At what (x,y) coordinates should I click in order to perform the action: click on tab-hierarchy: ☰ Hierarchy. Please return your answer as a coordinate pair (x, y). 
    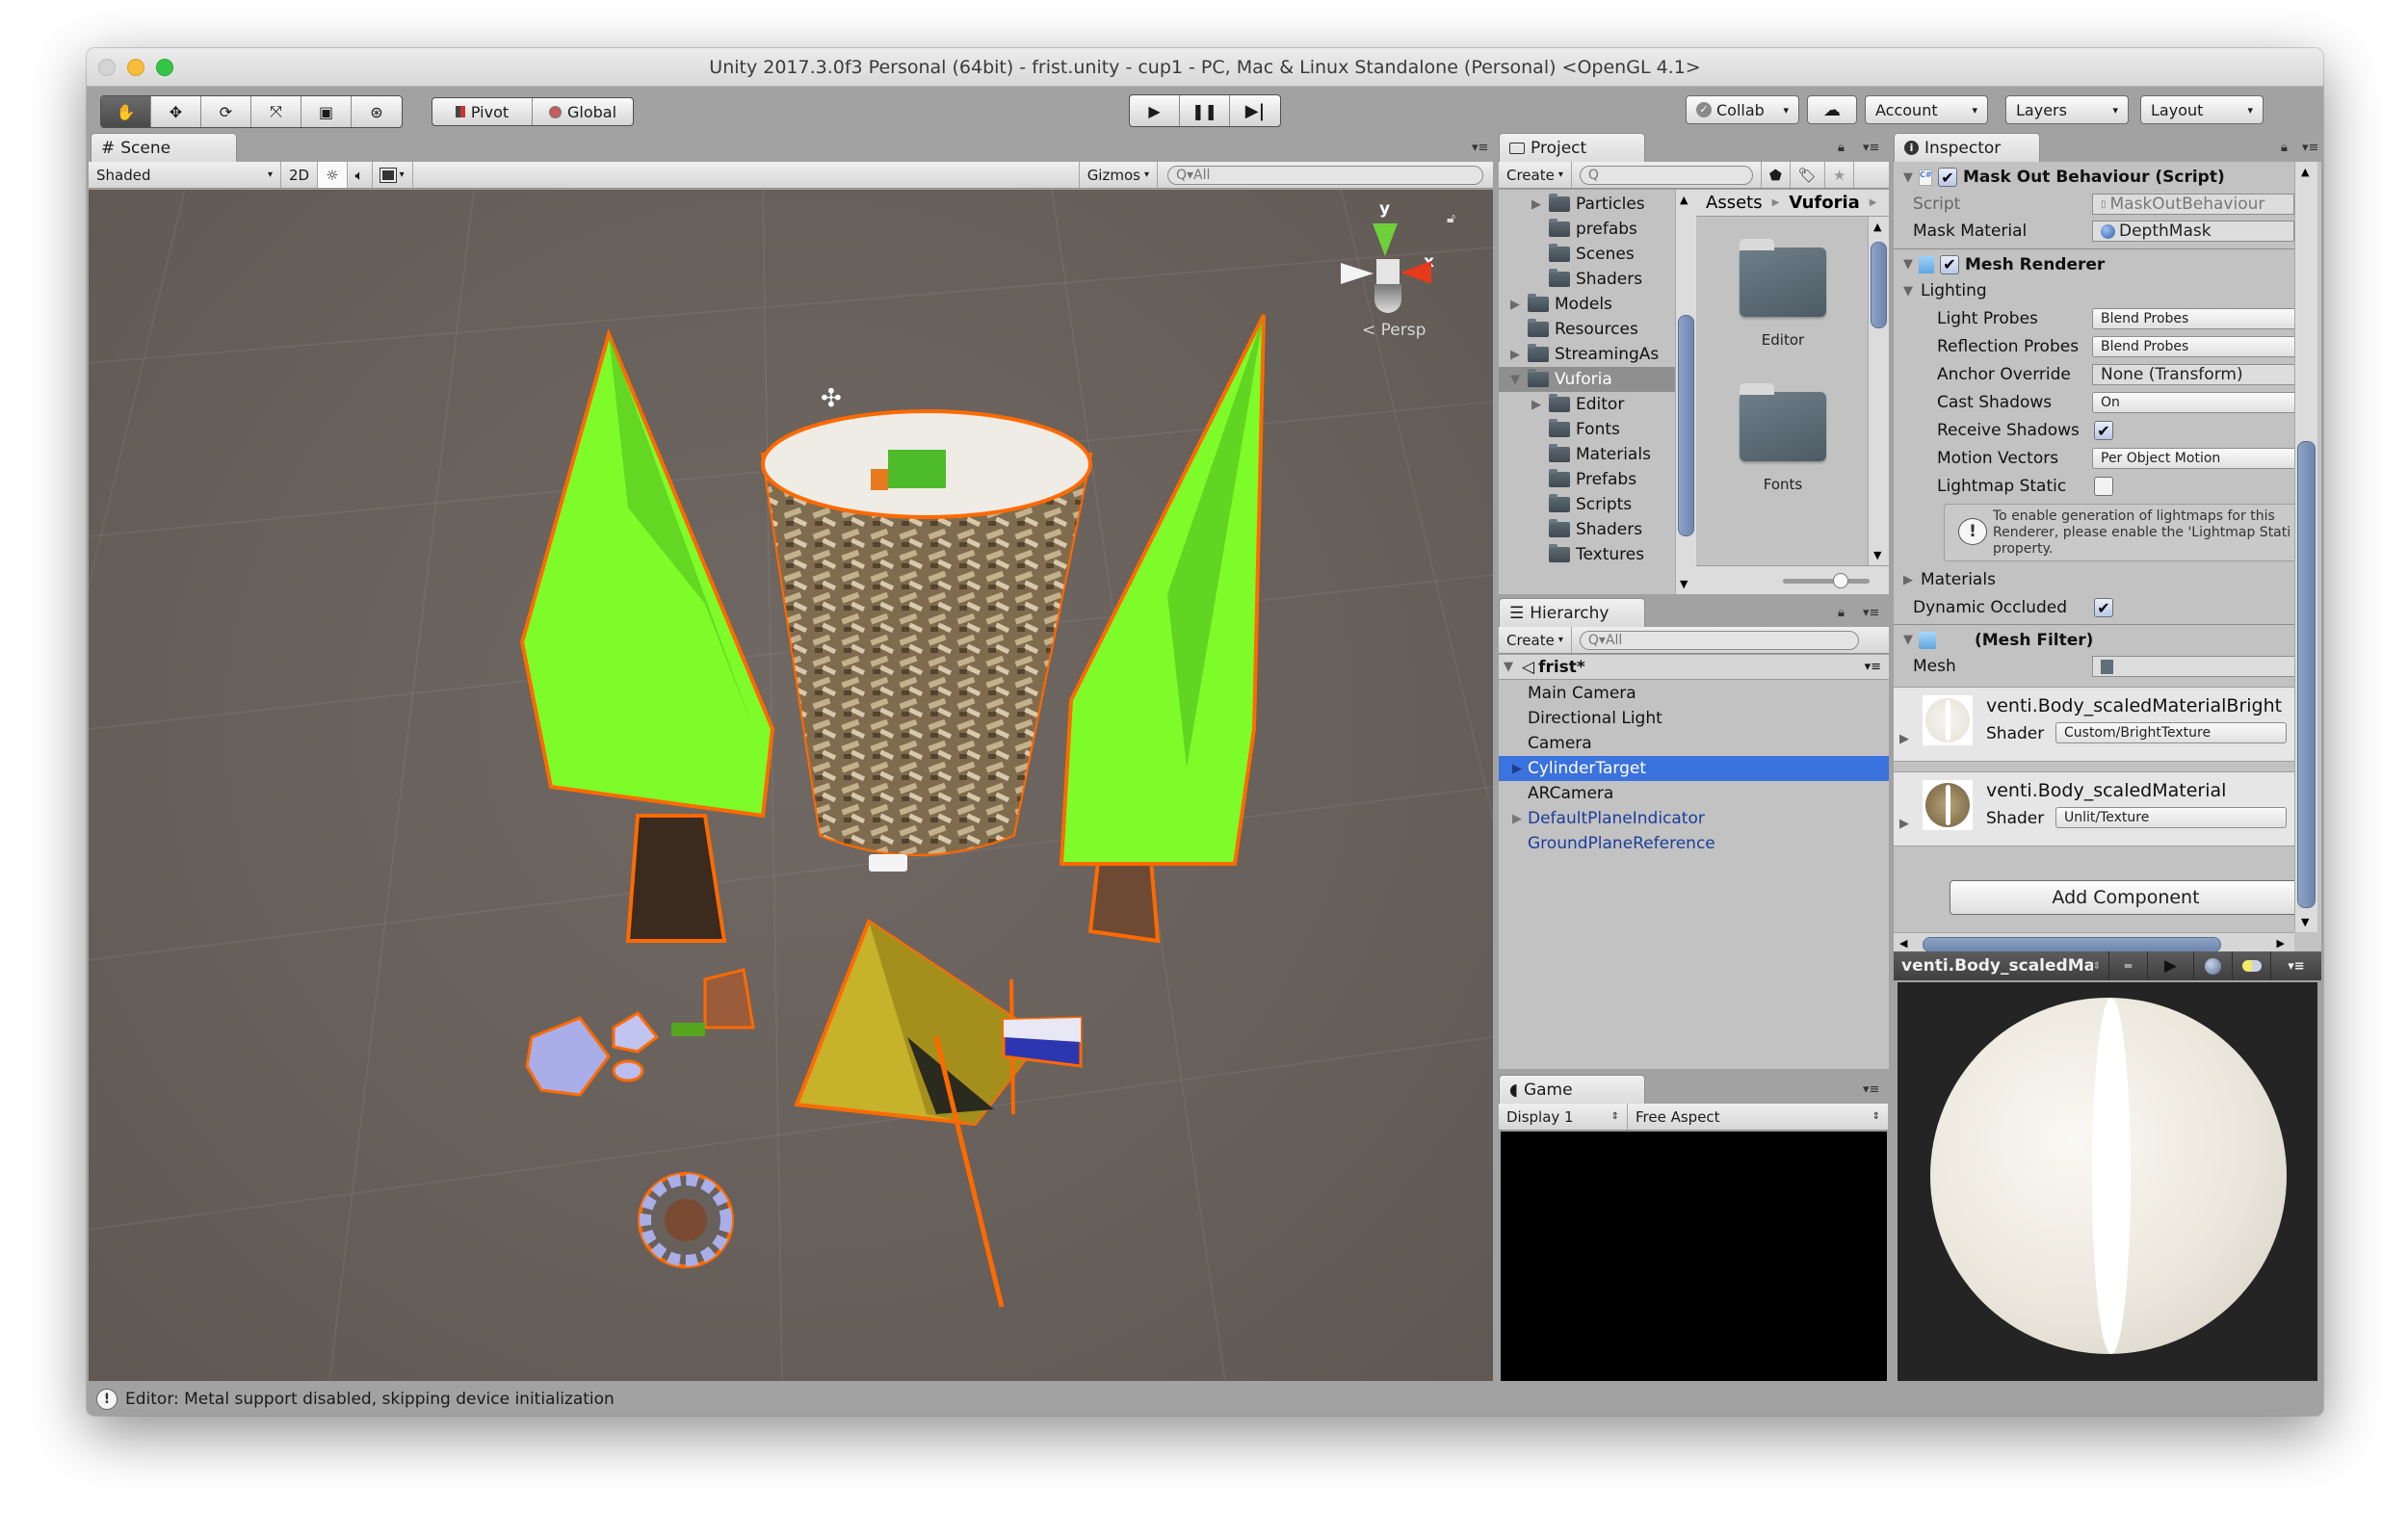
    Looking at the image, I should click on (1572, 612).